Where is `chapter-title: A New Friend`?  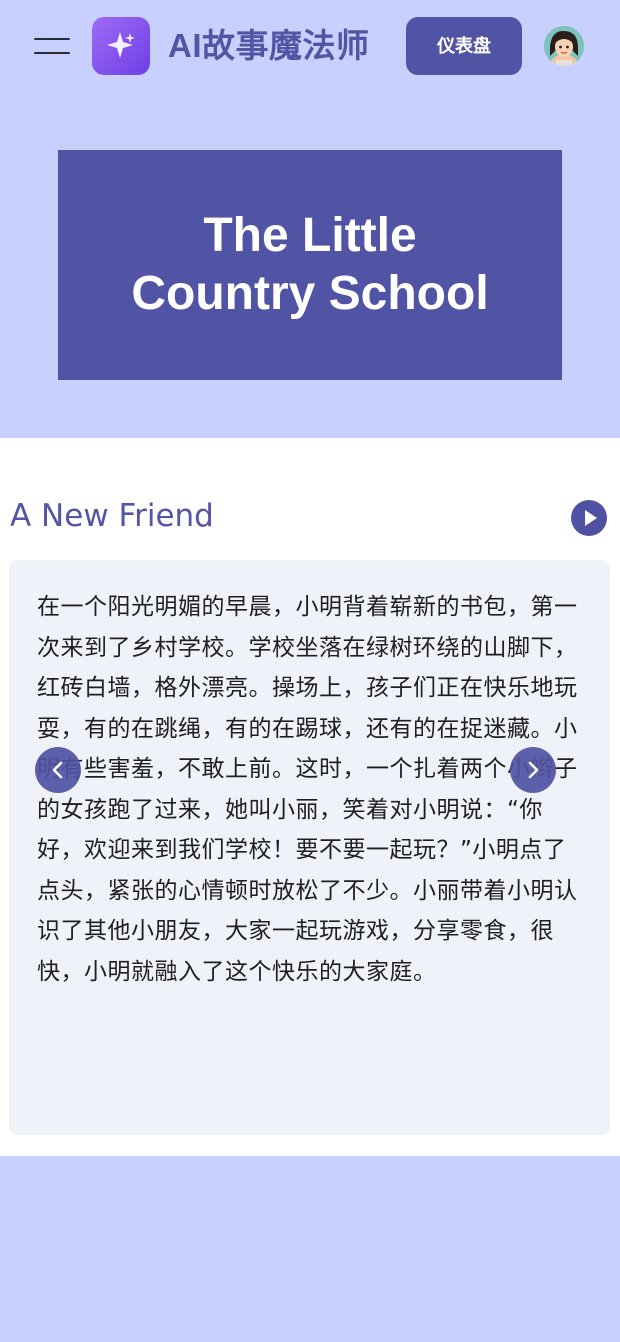 chapter-title: A New Friend is located at coordinates (112, 516).